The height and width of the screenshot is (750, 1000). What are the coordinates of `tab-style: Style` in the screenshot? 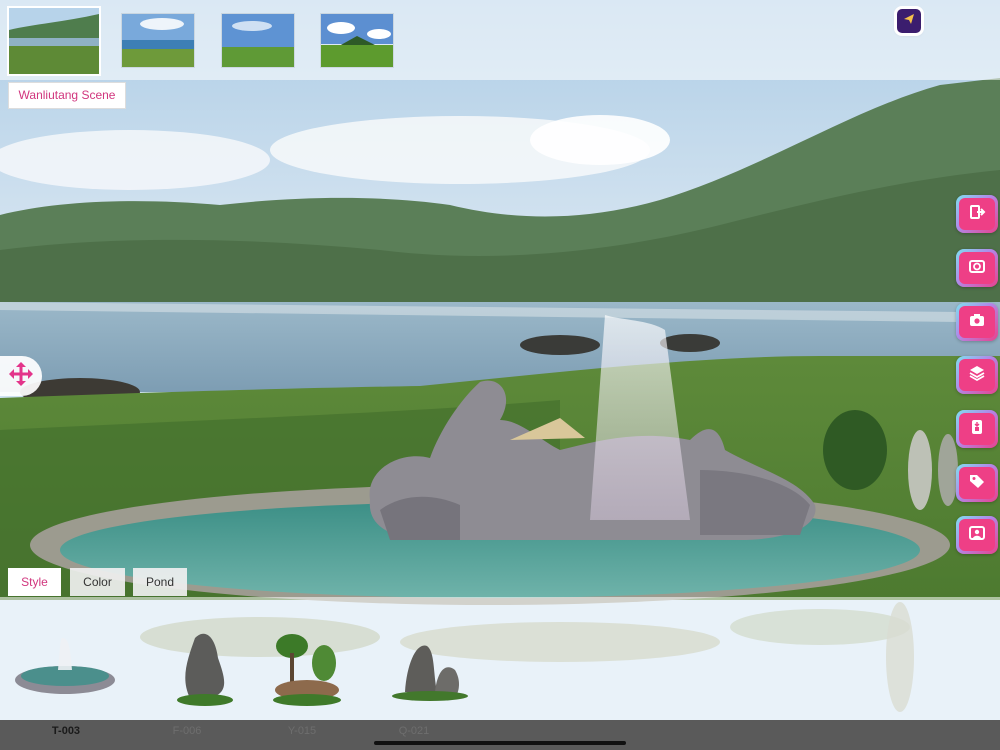 It's located at (34, 582).